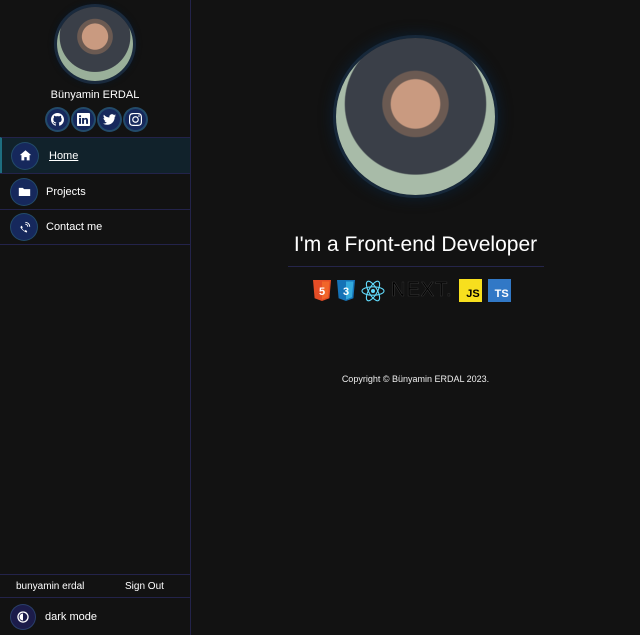 The image size is (640, 635). Describe the element at coordinates (96, 119) in the screenshot. I see `social-links` at that location.